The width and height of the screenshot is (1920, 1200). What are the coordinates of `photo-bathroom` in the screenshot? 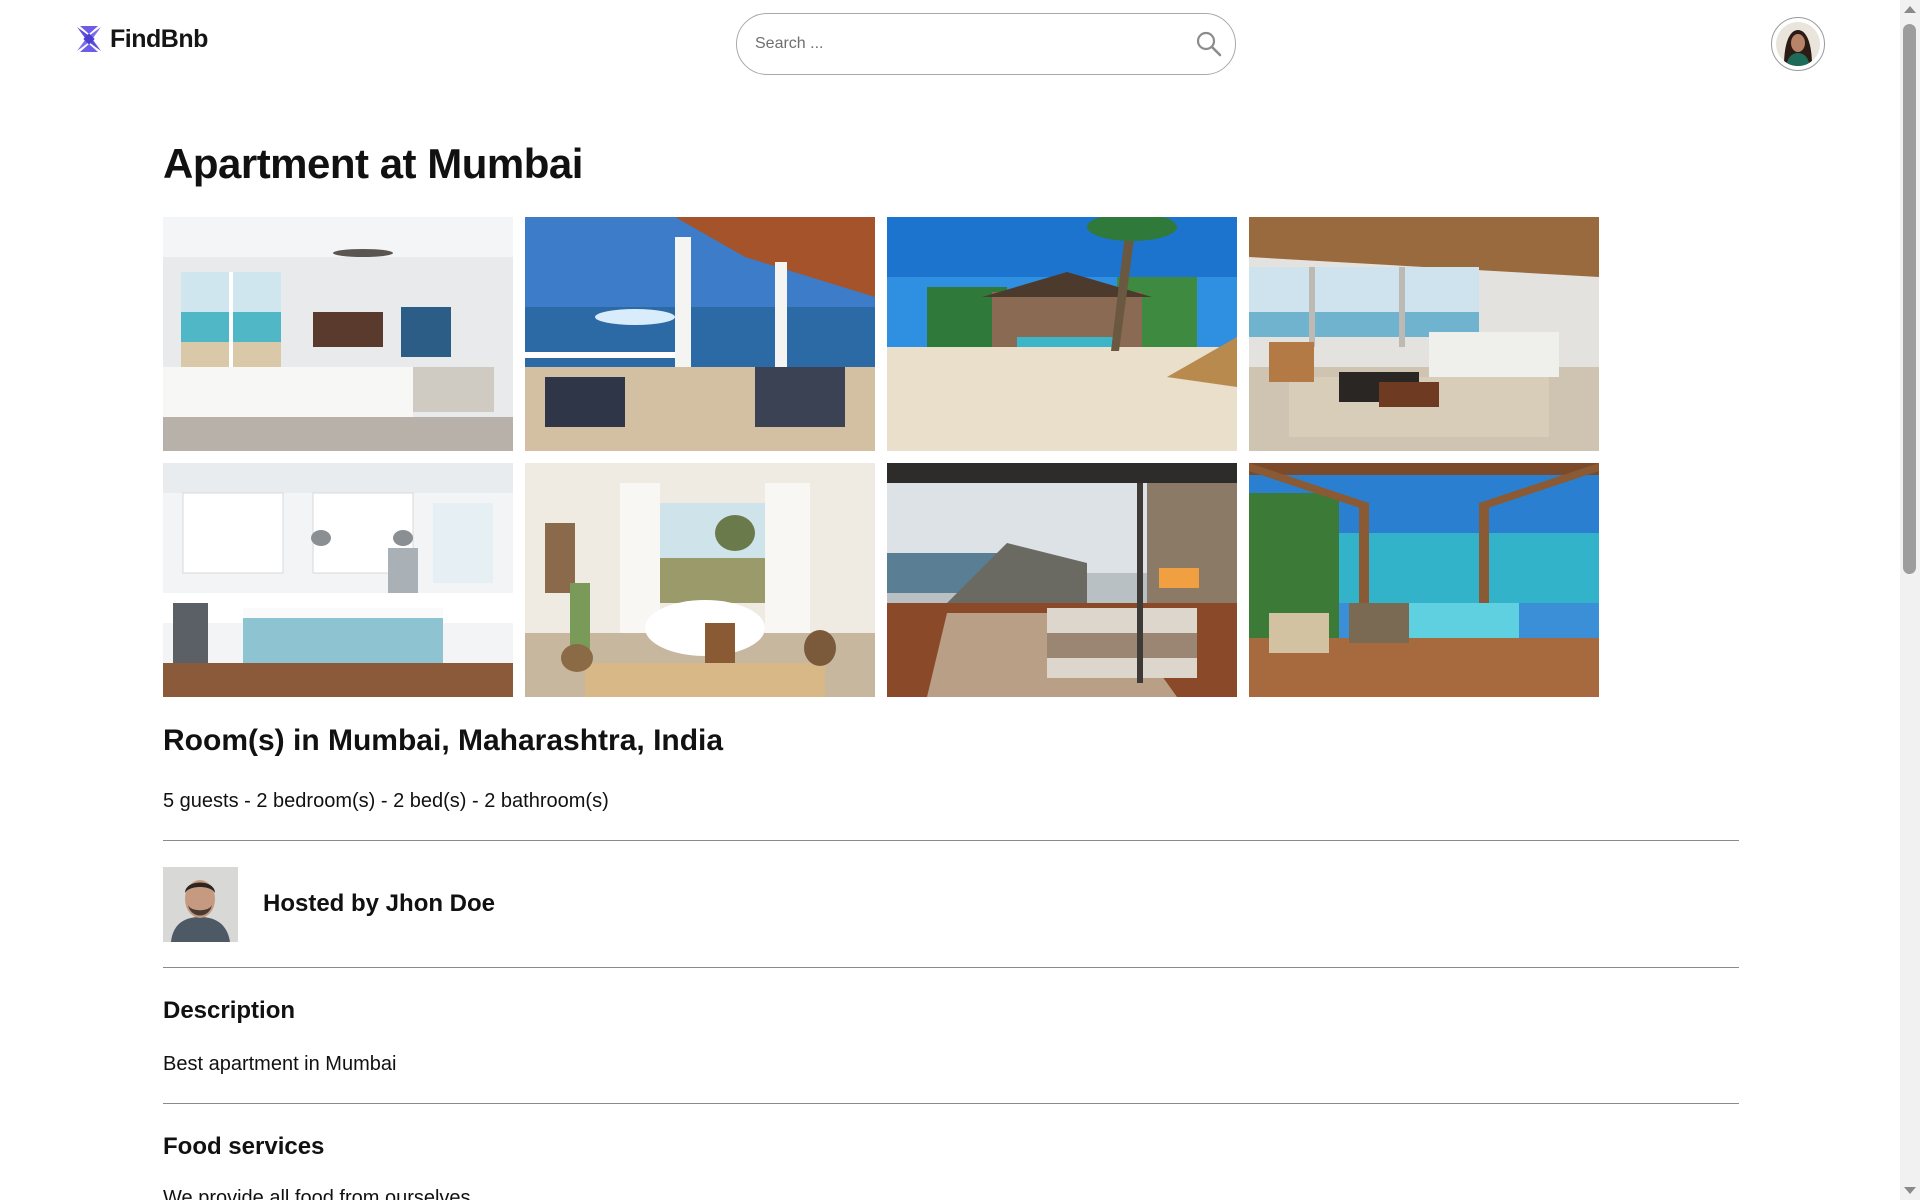 It's located at (700, 580).